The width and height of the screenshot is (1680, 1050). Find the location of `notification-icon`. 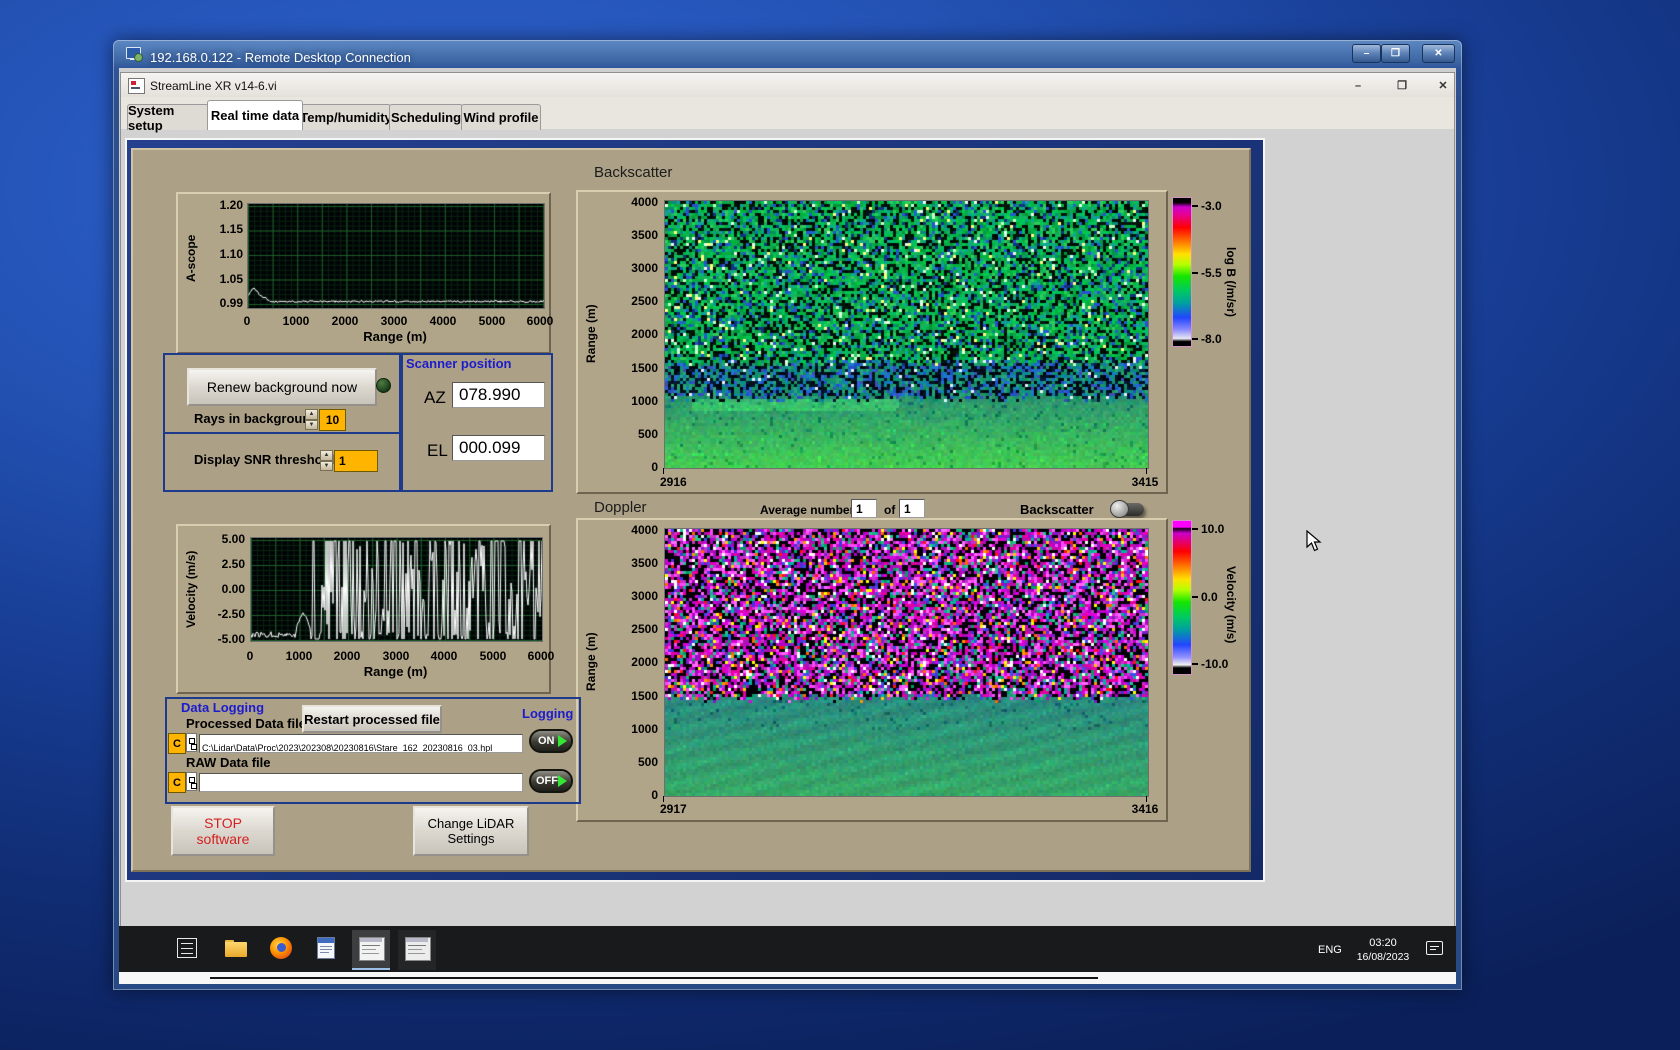

notification-icon is located at coordinates (1434, 948).